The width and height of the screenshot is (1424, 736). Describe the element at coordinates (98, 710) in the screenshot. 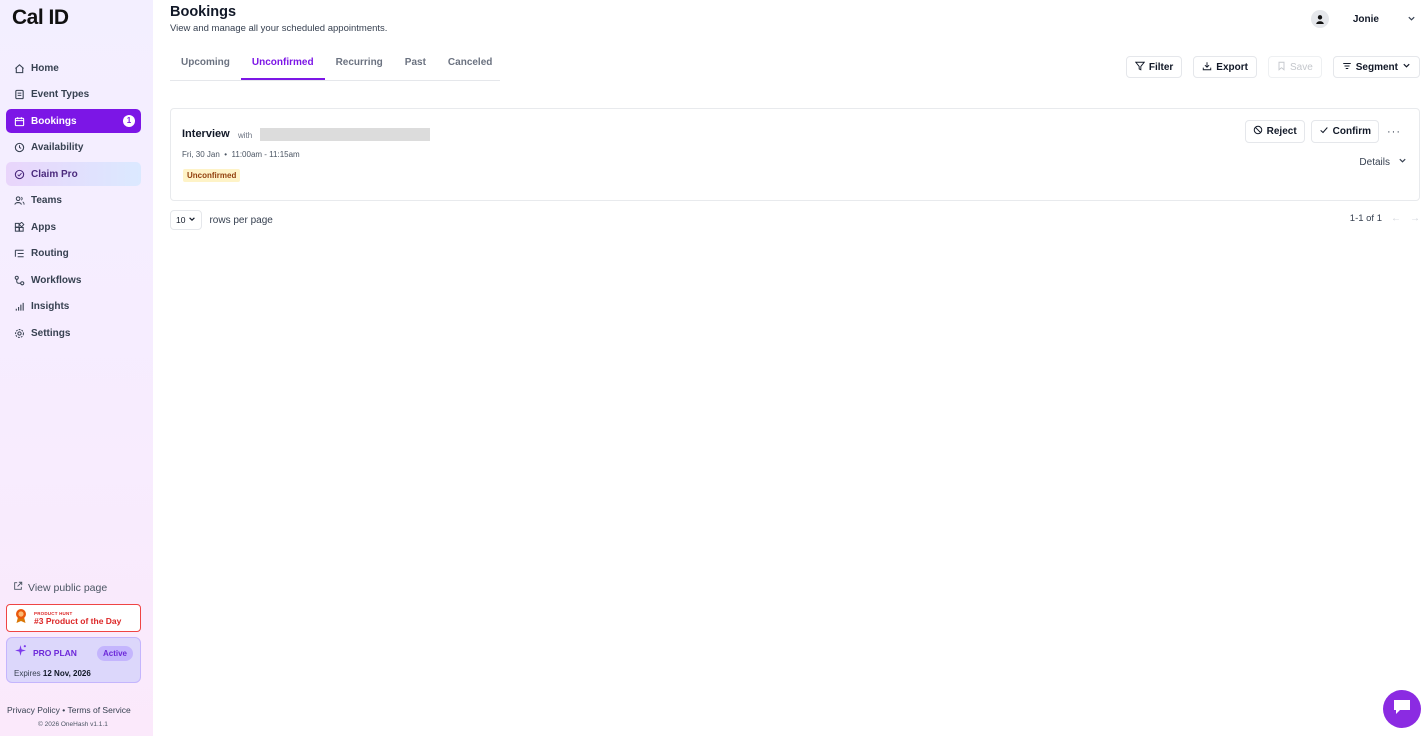

I see `terms-of-service-link: Terms of Service` at that location.